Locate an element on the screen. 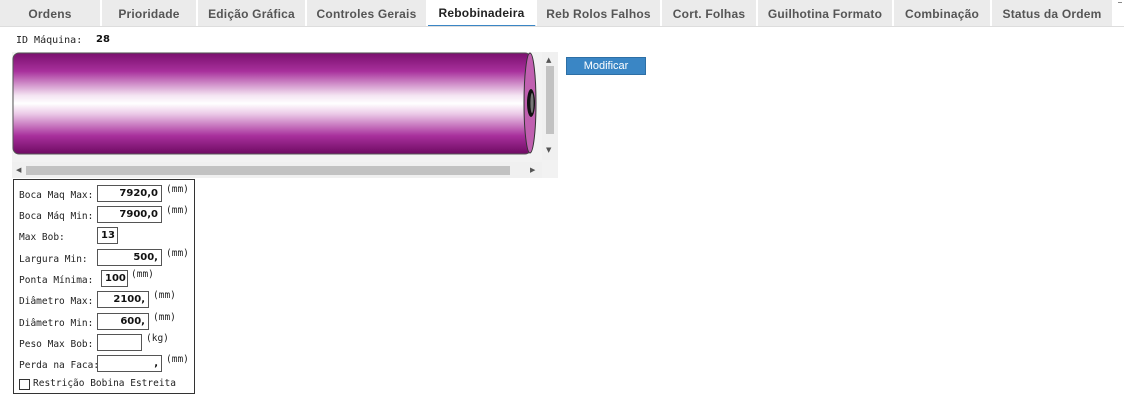  field-label: Boca Máq Min: is located at coordinates (56, 216).